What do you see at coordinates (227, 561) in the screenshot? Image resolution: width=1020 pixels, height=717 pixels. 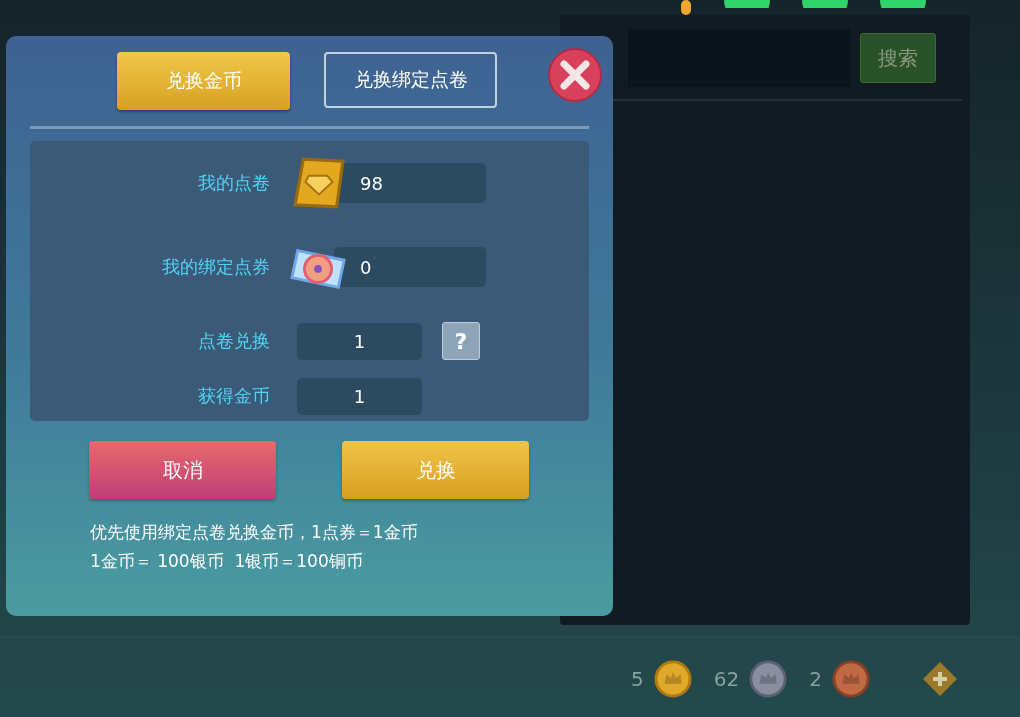 I see `rate-note: 1金币＝ 100银币 1银币＝100铜币` at bounding box center [227, 561].